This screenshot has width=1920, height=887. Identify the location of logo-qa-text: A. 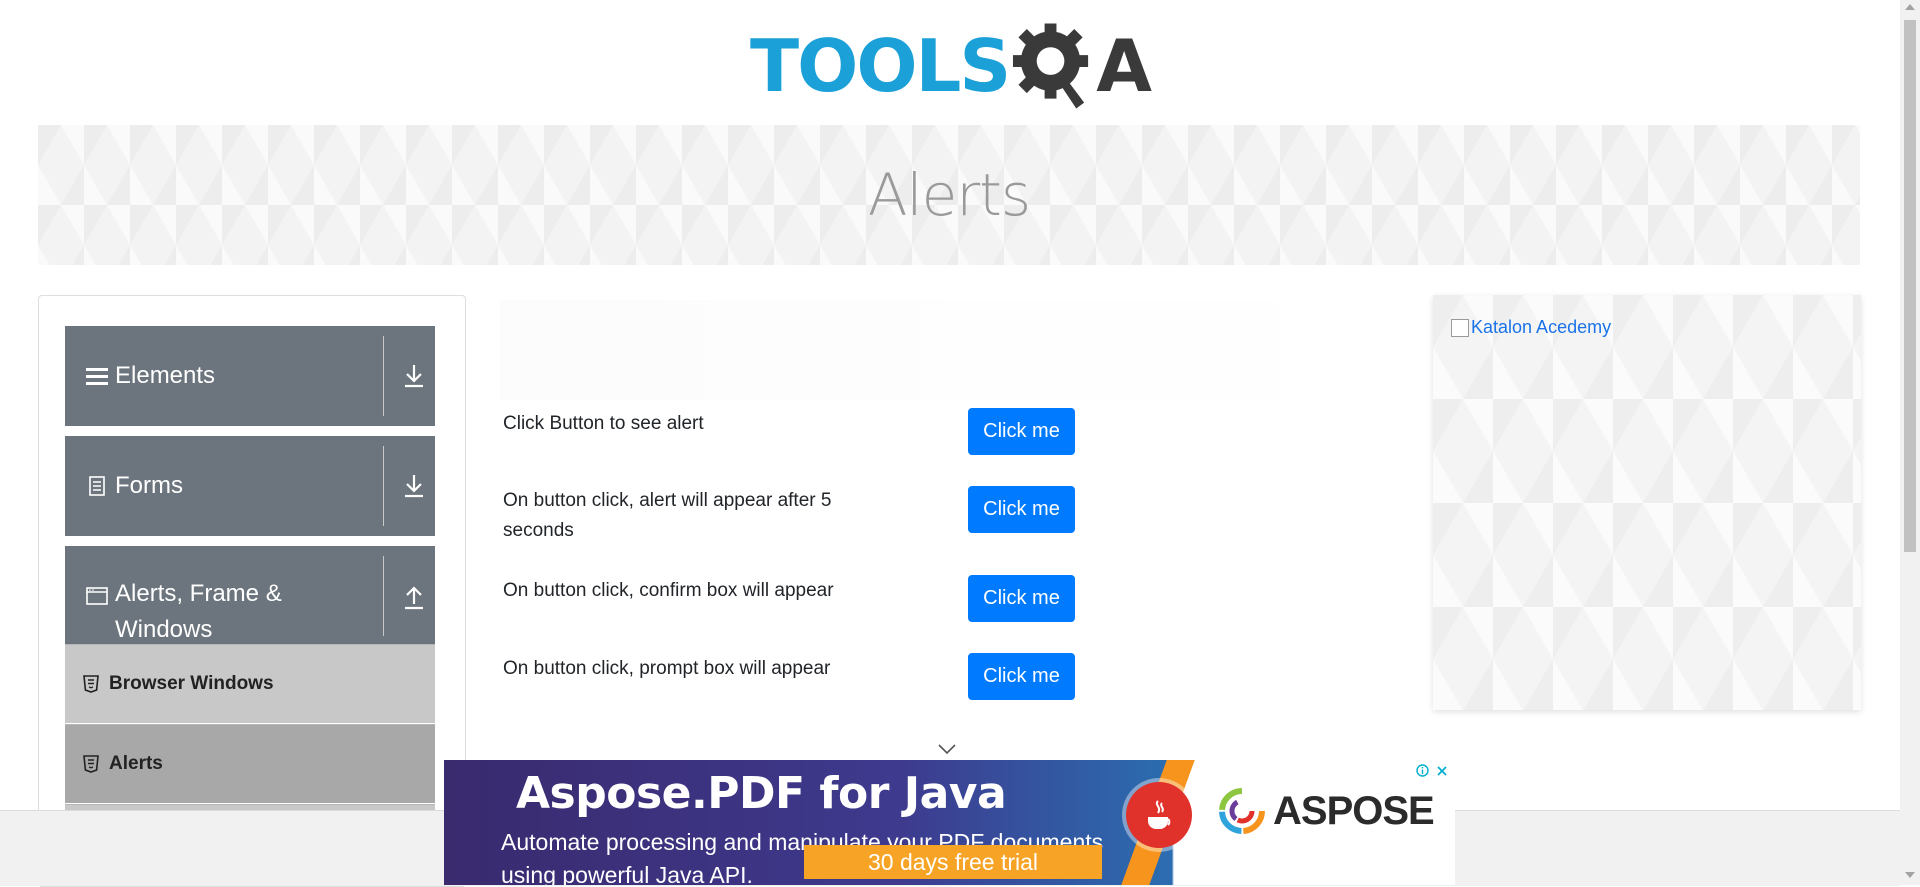
(1124, 66).